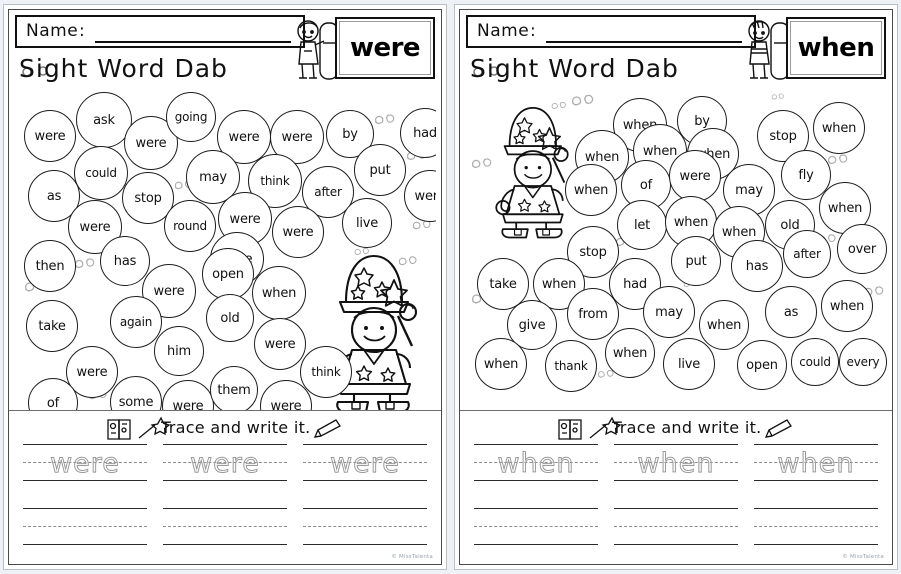 The image size is (901, 574). What do you see at coordinates (136, 402) in the screenshot?
I see `dab-bubble-word: some` at bounding box center [136, 402].